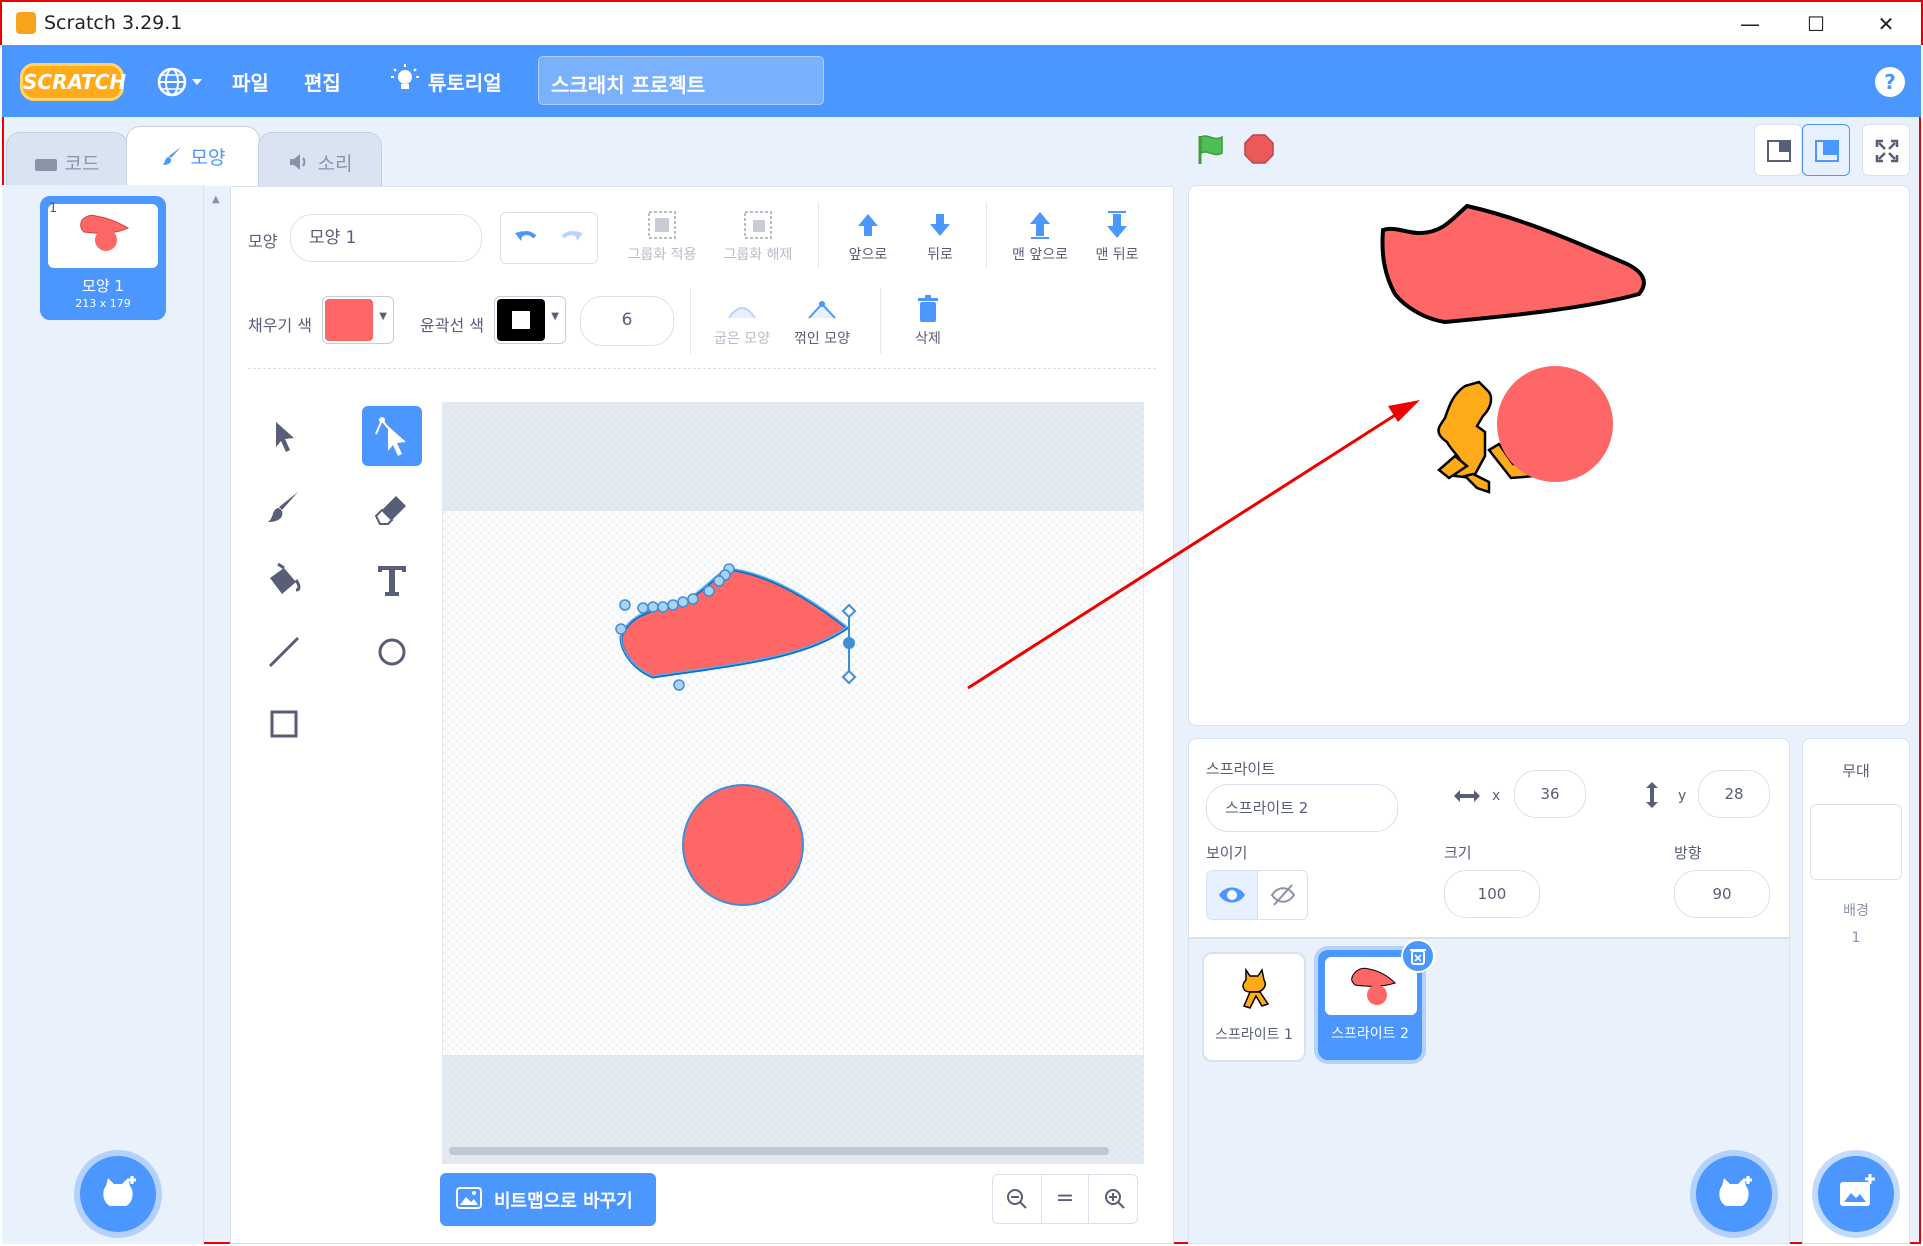 The image size is (1923, 1246). Describe the element at coordinates (627, 321) in the screenshot. I see `outline-width-input: 6` at that location.